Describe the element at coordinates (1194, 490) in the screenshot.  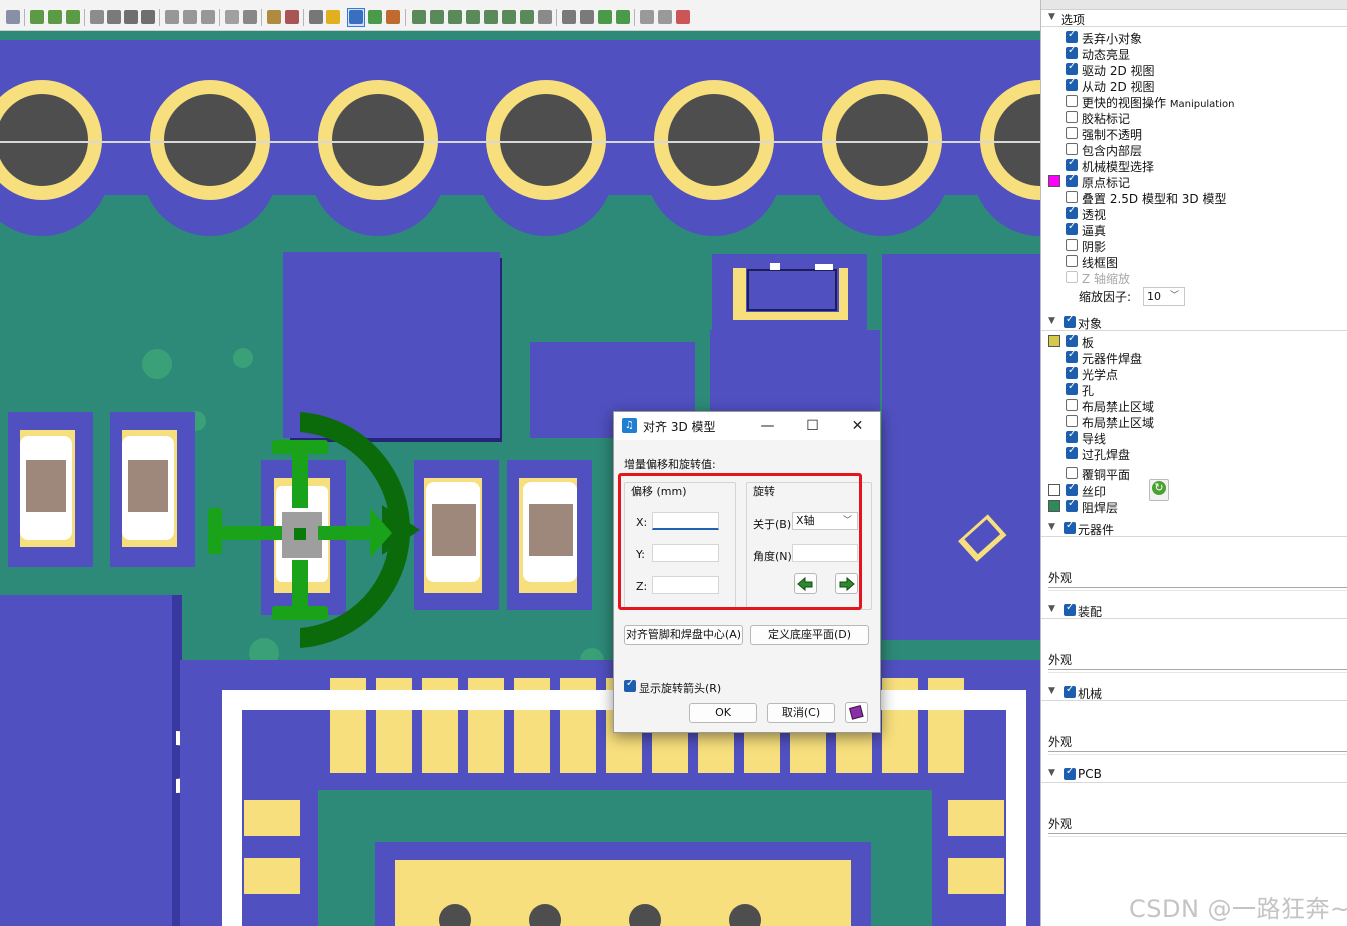
I see `object-row: 丝印` at that location.